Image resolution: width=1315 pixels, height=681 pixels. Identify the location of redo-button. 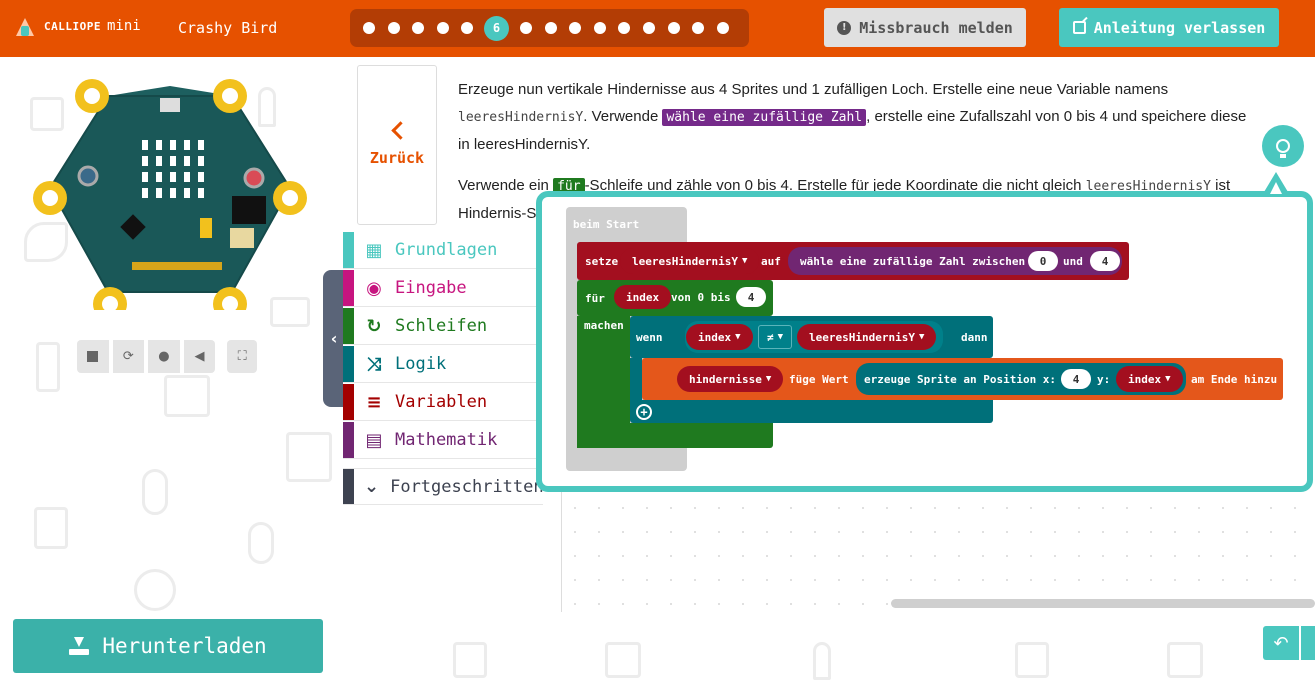
(1308, 643).